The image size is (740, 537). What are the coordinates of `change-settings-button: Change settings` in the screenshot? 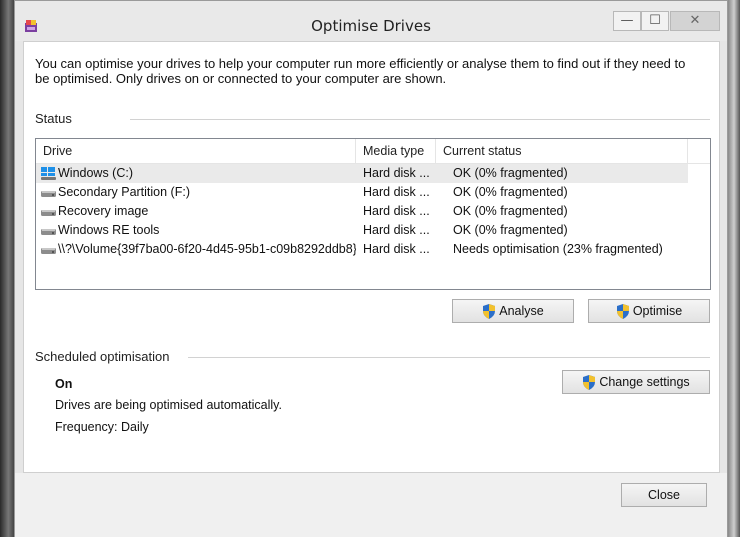 It's located at (636, 382).